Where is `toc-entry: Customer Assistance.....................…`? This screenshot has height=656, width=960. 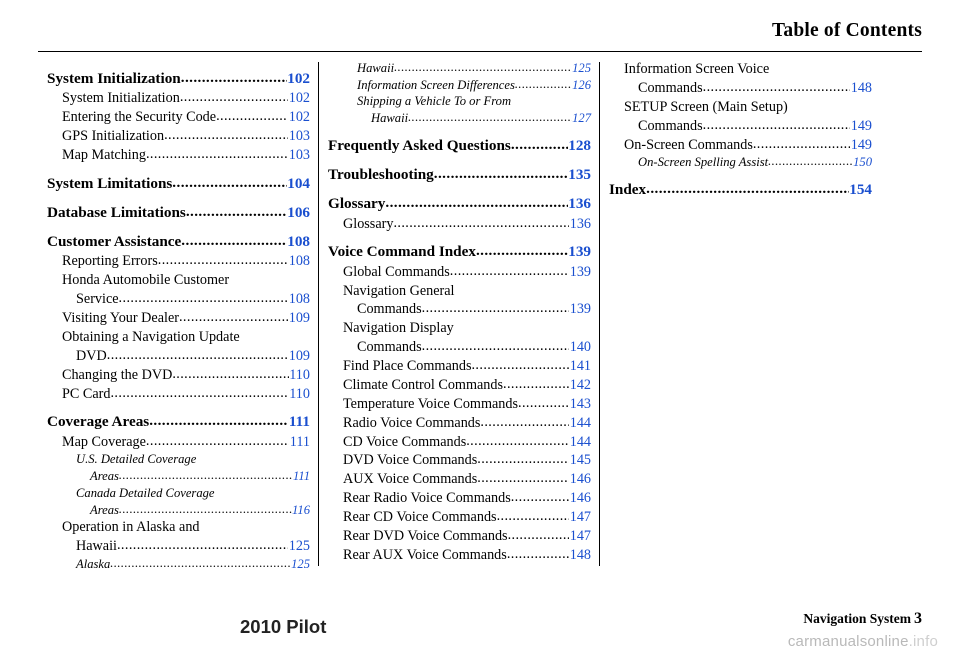 toc-entry: Customer Assistance.....................… is located at coordinates (178, 242).